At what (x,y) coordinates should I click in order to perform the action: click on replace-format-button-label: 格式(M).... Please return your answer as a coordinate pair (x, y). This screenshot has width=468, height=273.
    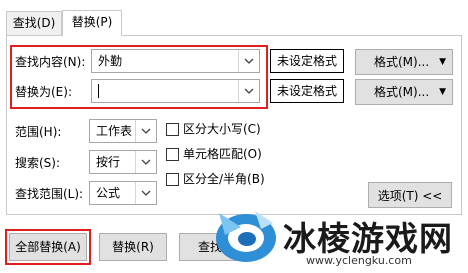
    Looking at the image, I should click on (402, 92).